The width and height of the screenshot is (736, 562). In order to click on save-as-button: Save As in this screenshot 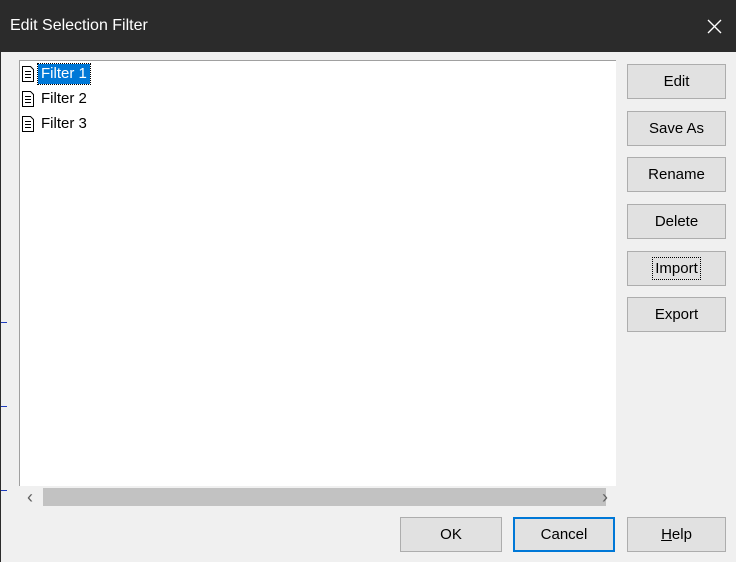, I will do `click(676, 128)`.